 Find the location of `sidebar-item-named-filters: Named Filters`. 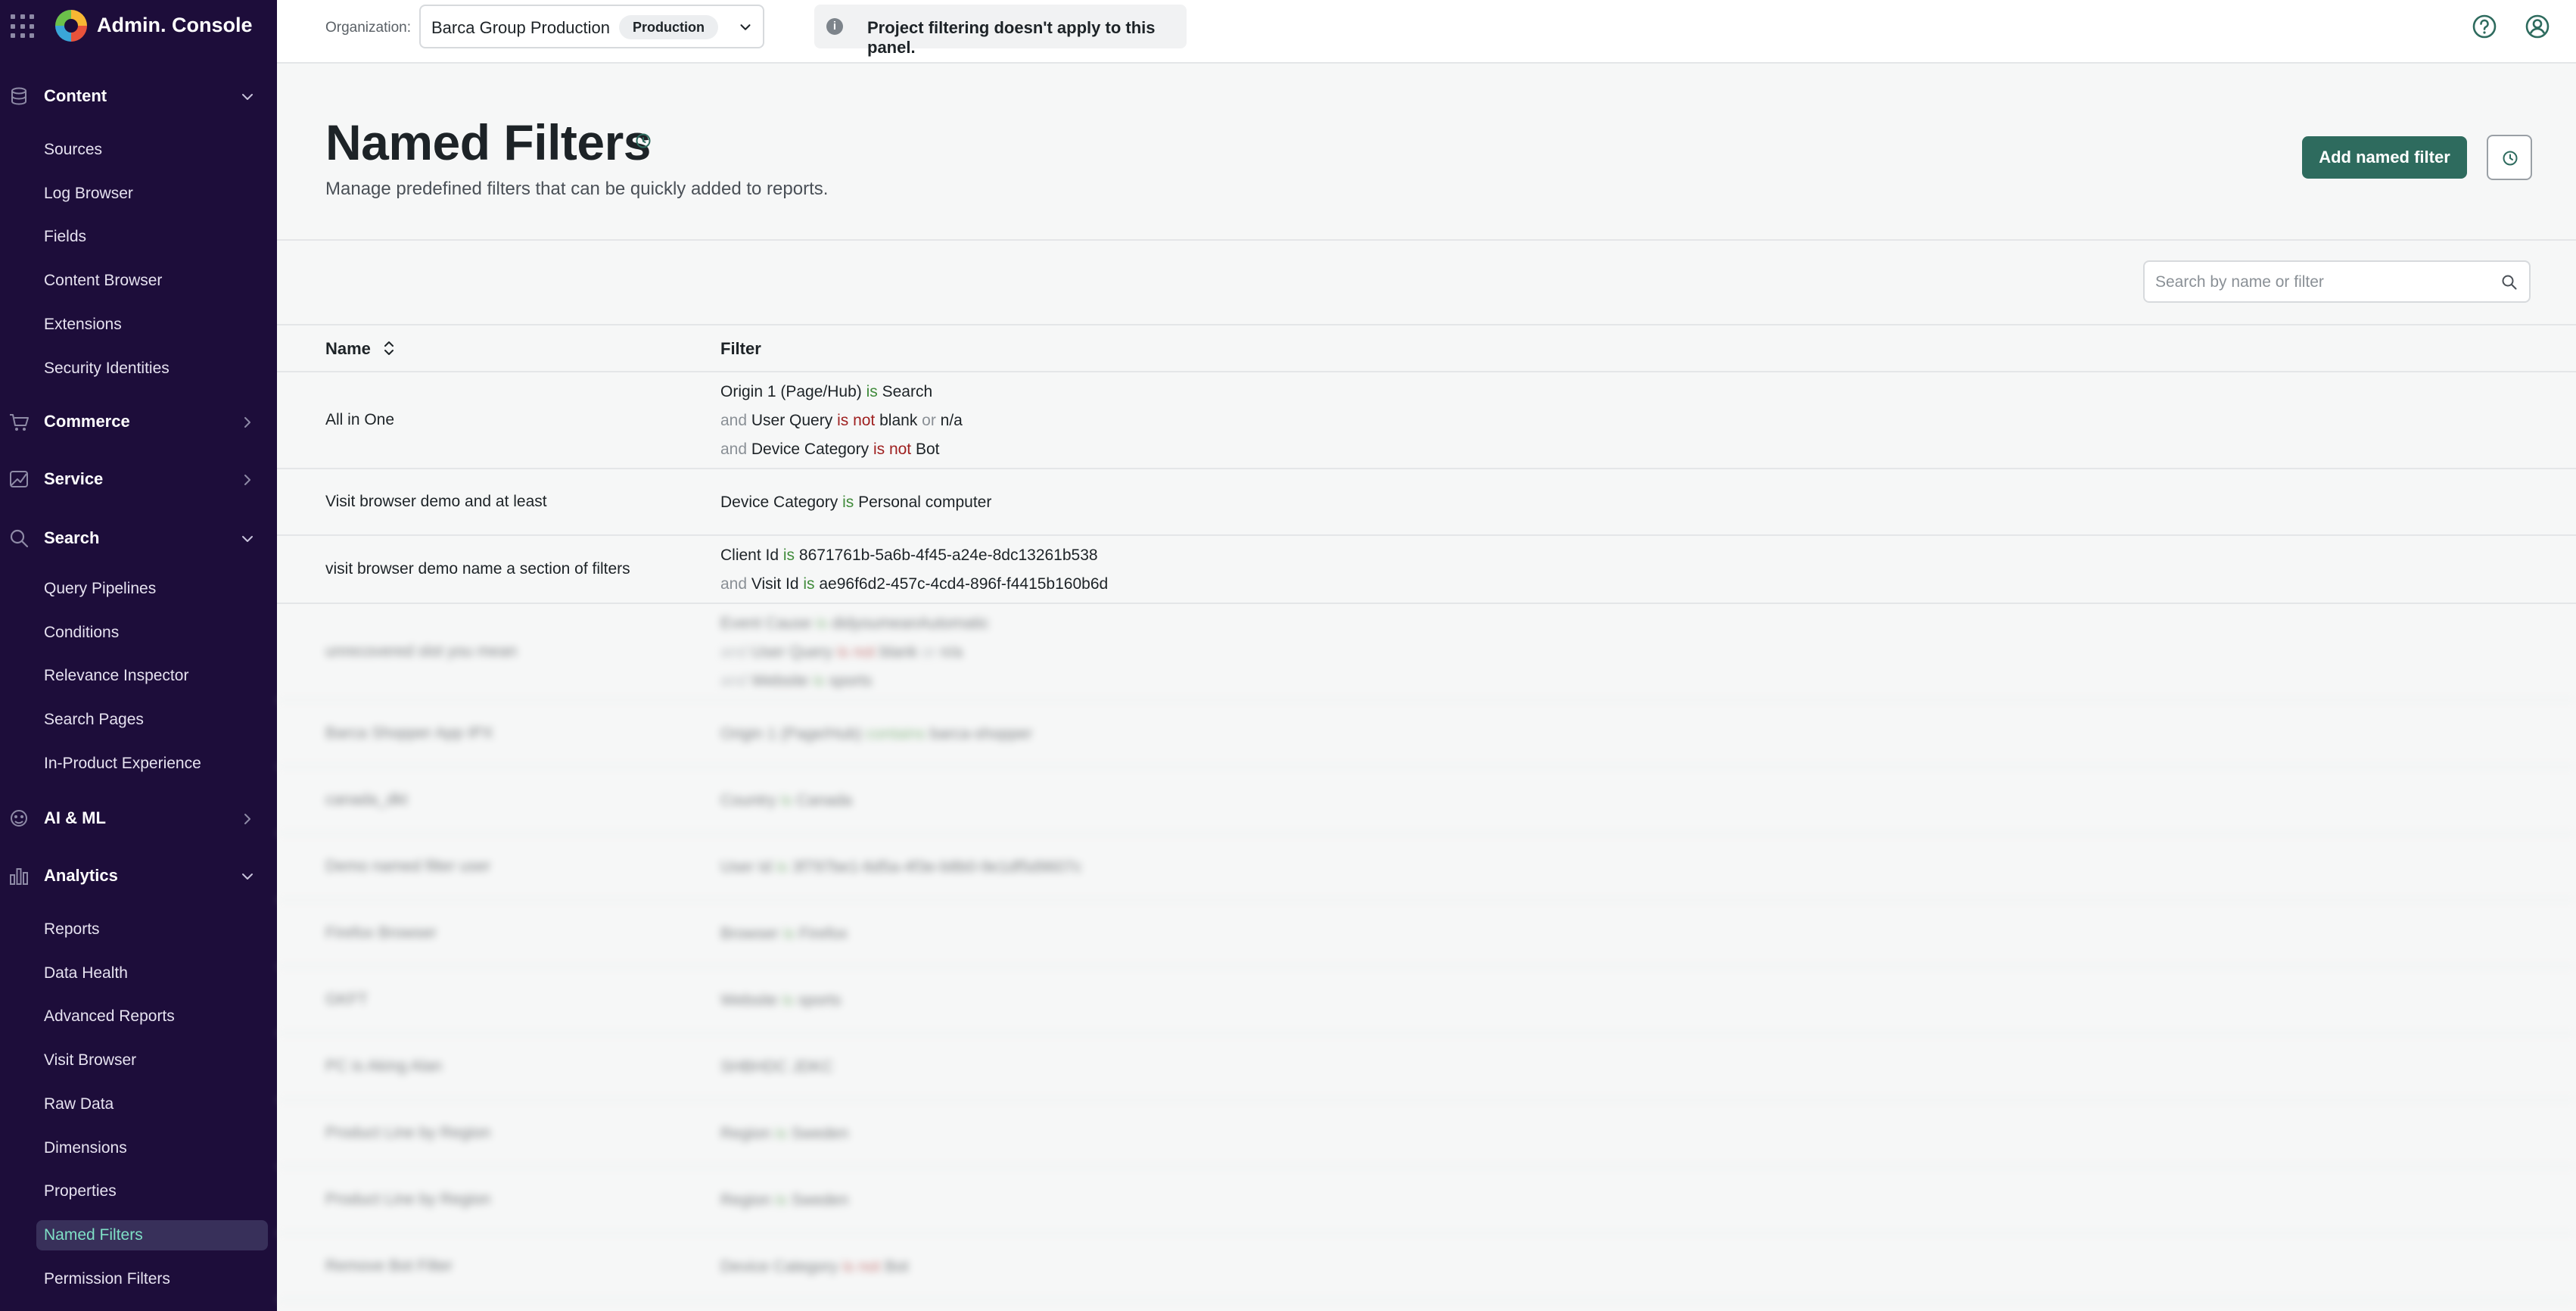

sidebar-item-named-filters: Named Filters is located at coordinates (152, 1234).